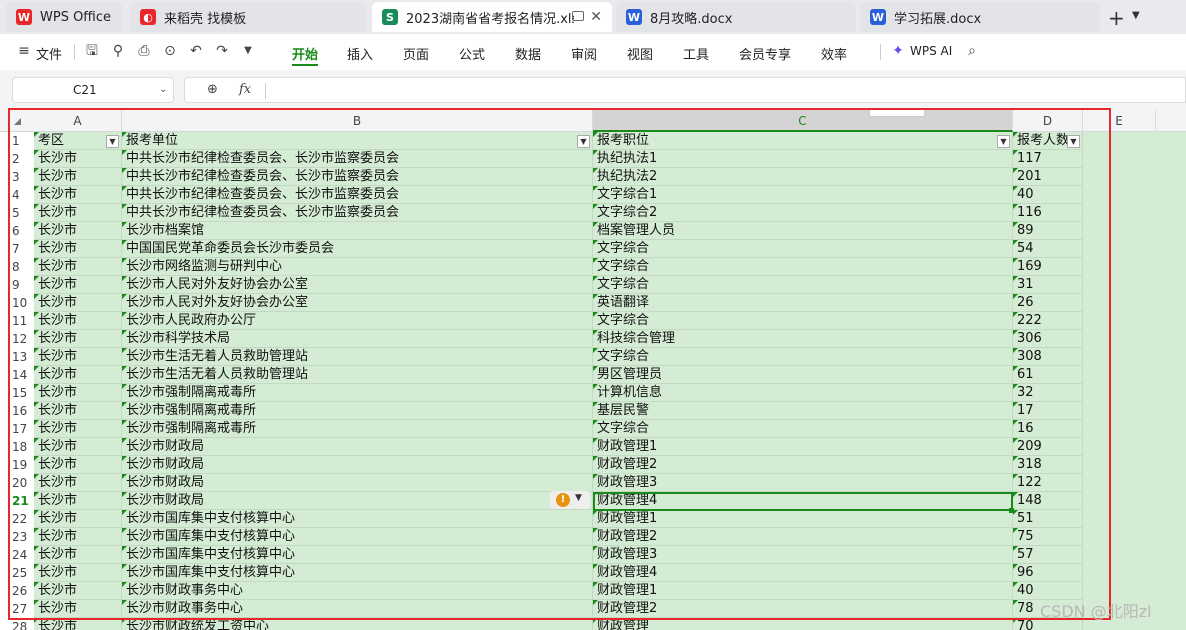 The height and width of the screenshot is (630, 1186). What do you see at coordinates (803, 303) in the screenshot?
I see `cell-position: 英语翻译` at bounding box center [803, 303].